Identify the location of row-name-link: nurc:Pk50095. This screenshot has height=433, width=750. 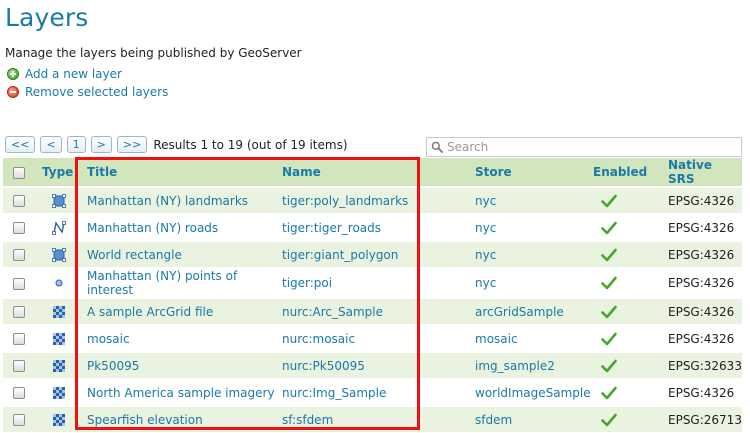
(374, 365).